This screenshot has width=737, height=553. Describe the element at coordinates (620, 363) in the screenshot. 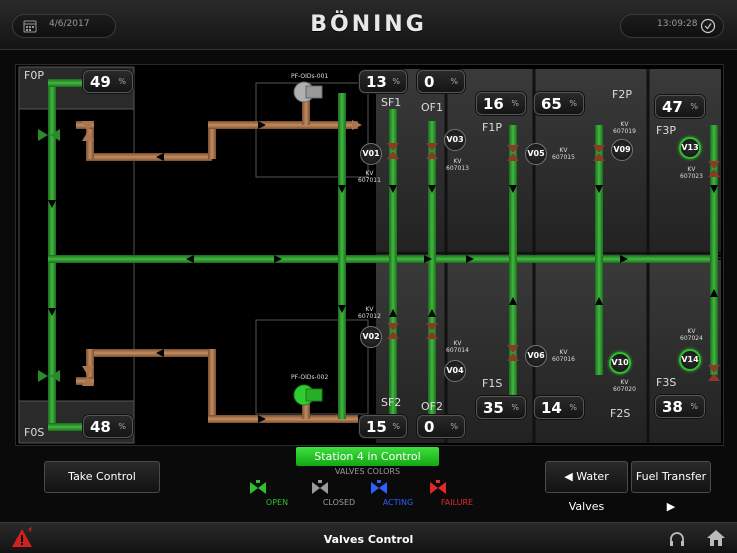

I see `valve-v10: V10` at that location.